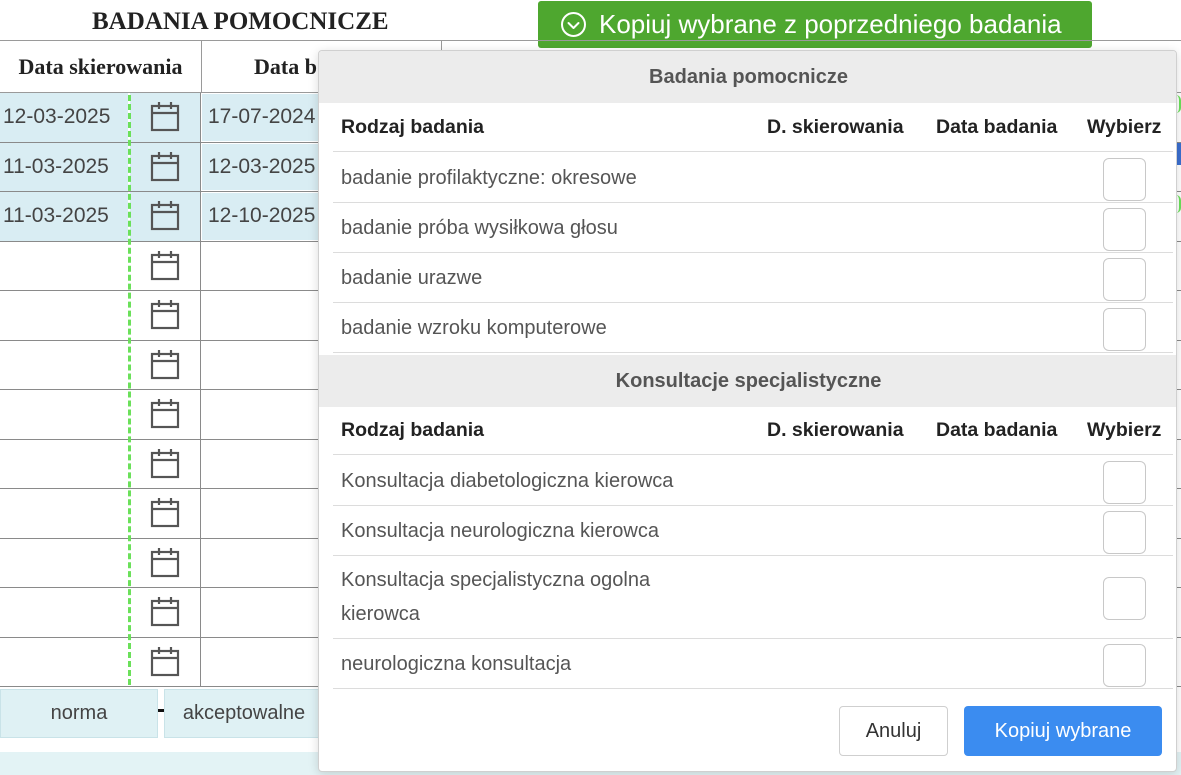 The image size is (1181, 775). I want to click on list-item: Konsultacja diabetologiczna kierowca, so click(753, 481).